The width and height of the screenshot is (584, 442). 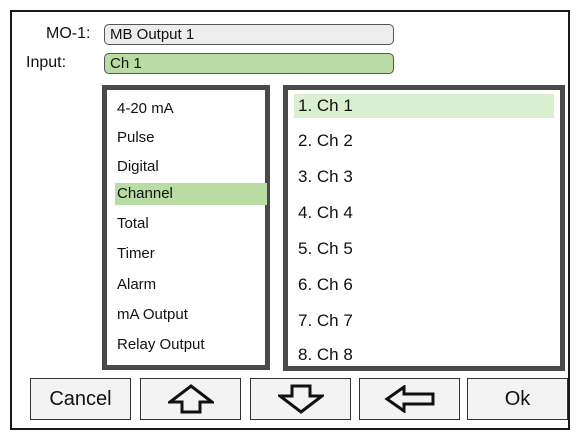 What do you see at coordinates (249, 34) in the screenshot?
I see `mo-name-field: MB Output 1` at bounding box center [249, 34].